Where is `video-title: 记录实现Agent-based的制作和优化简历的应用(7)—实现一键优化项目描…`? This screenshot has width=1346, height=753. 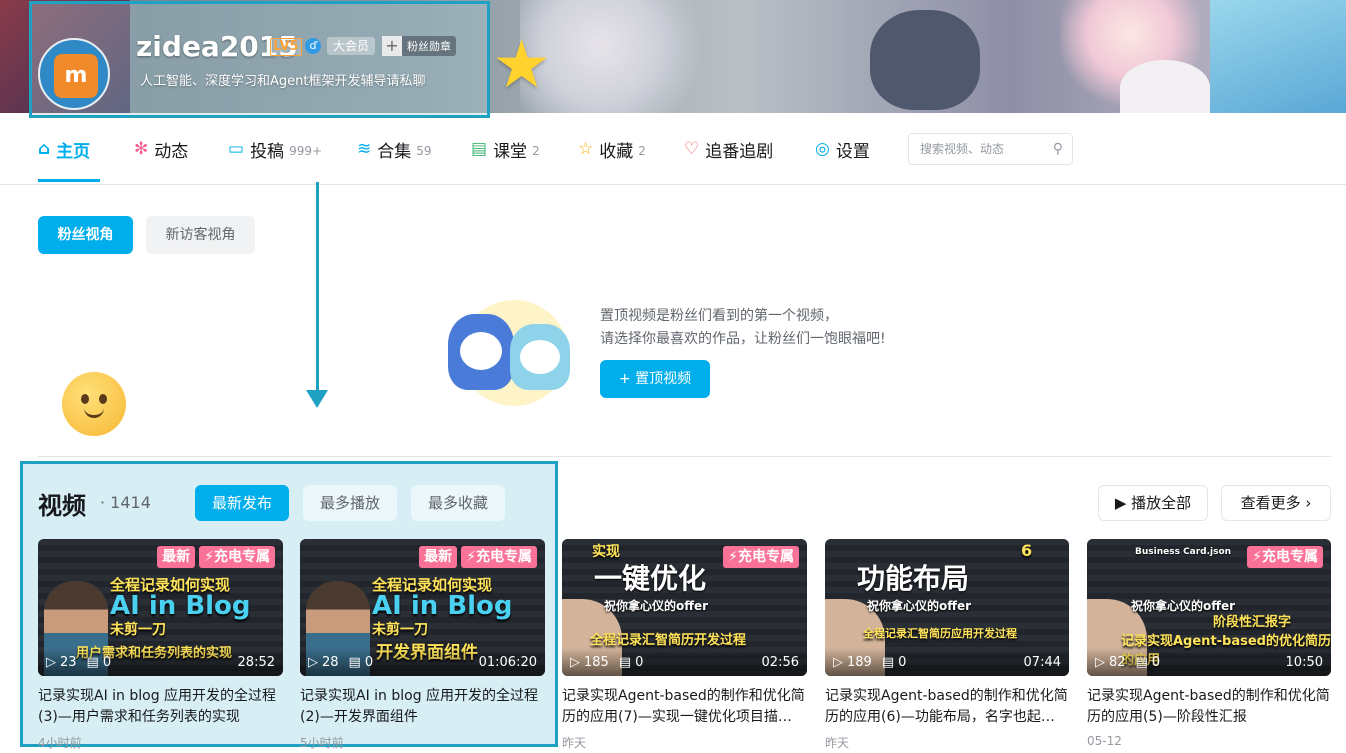 video-title: 记录实现Agent-based的制作和优化简历的应用(7)—实现一键优化项目描… is located at coordinates (684, 707).